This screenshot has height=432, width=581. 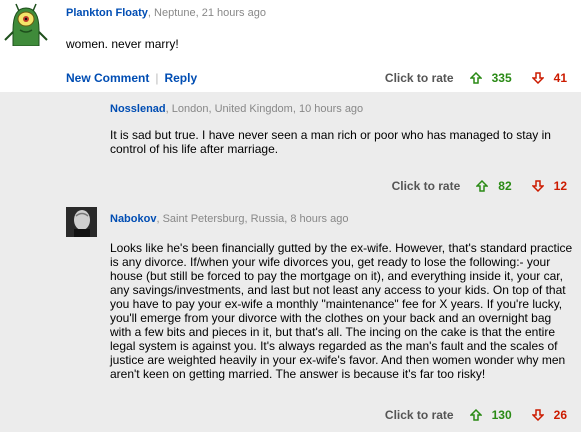 I want to click on avatar-plankton, so click(x=26, y=23).